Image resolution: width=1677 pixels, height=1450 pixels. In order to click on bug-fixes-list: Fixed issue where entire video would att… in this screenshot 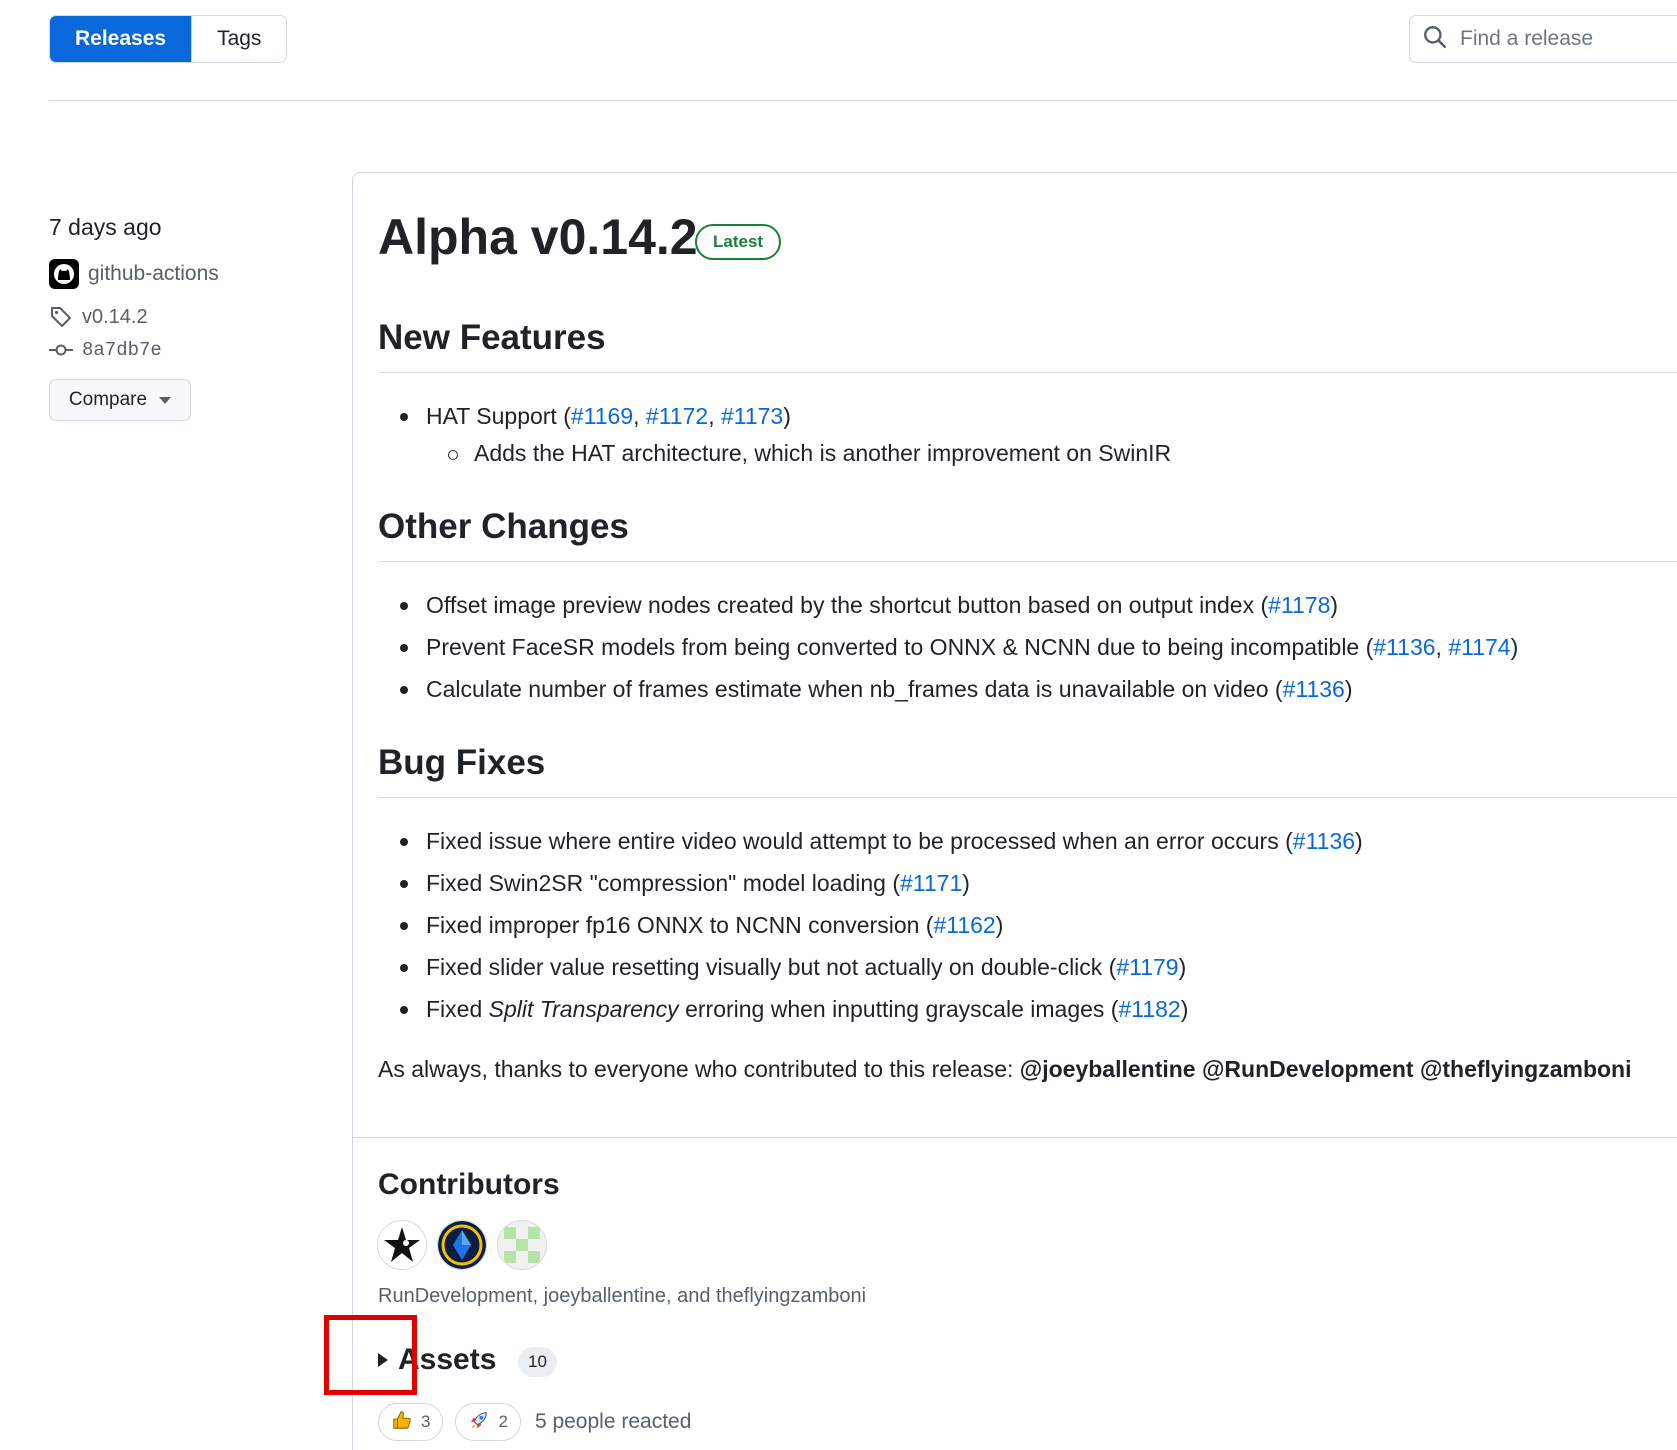, I will do `click(881, 925)`.